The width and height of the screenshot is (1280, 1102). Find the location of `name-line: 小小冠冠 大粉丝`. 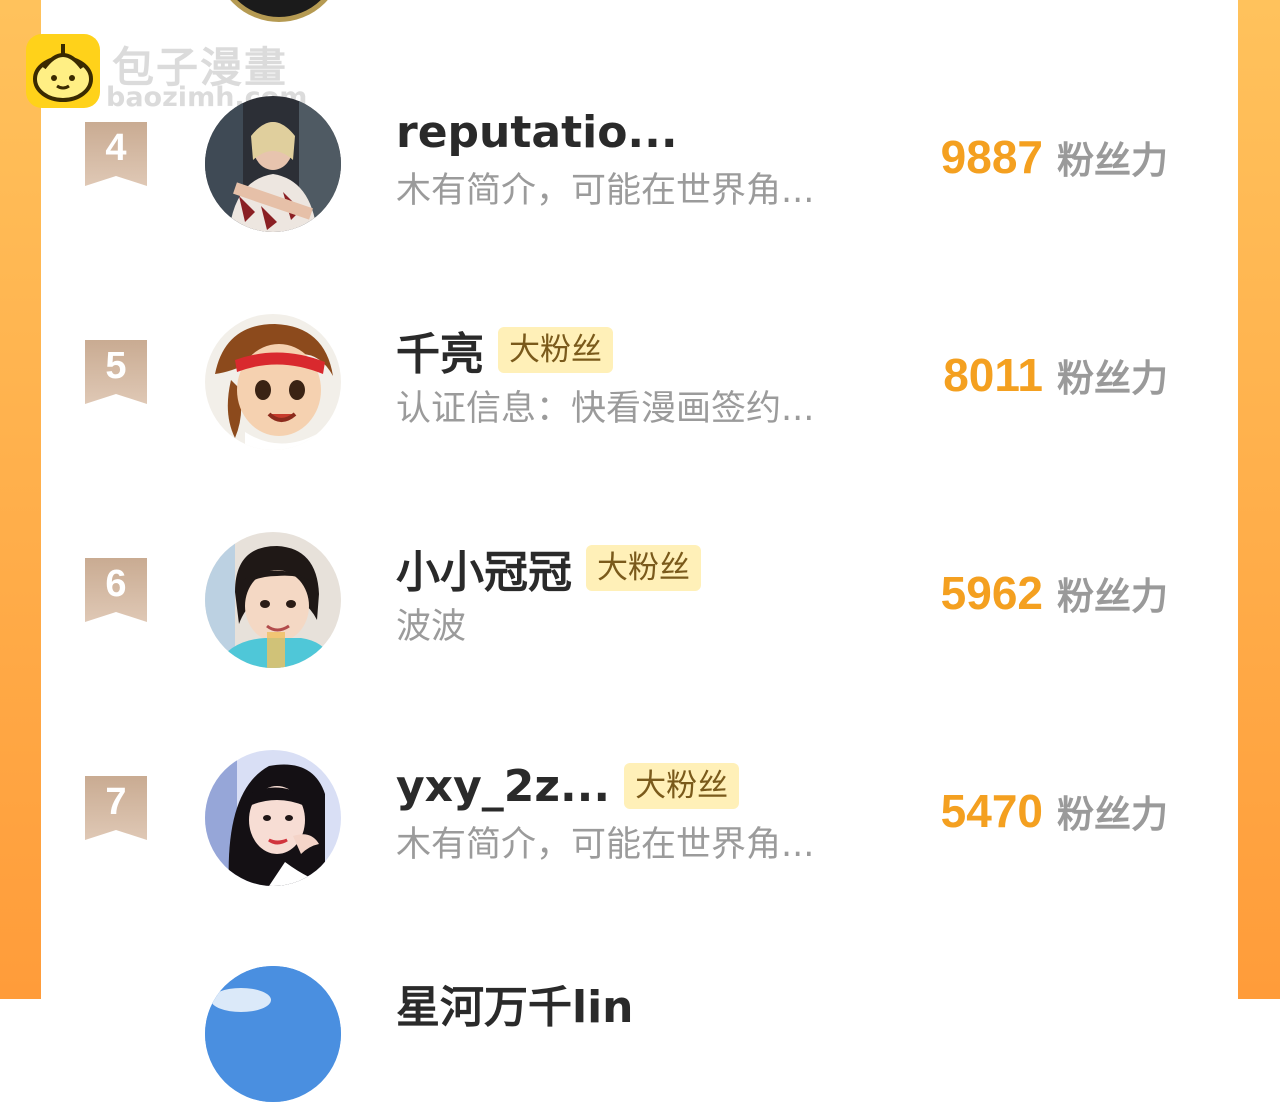

name-line: 小小冠冠 大粉丝 is located at coordinates (548, 569).